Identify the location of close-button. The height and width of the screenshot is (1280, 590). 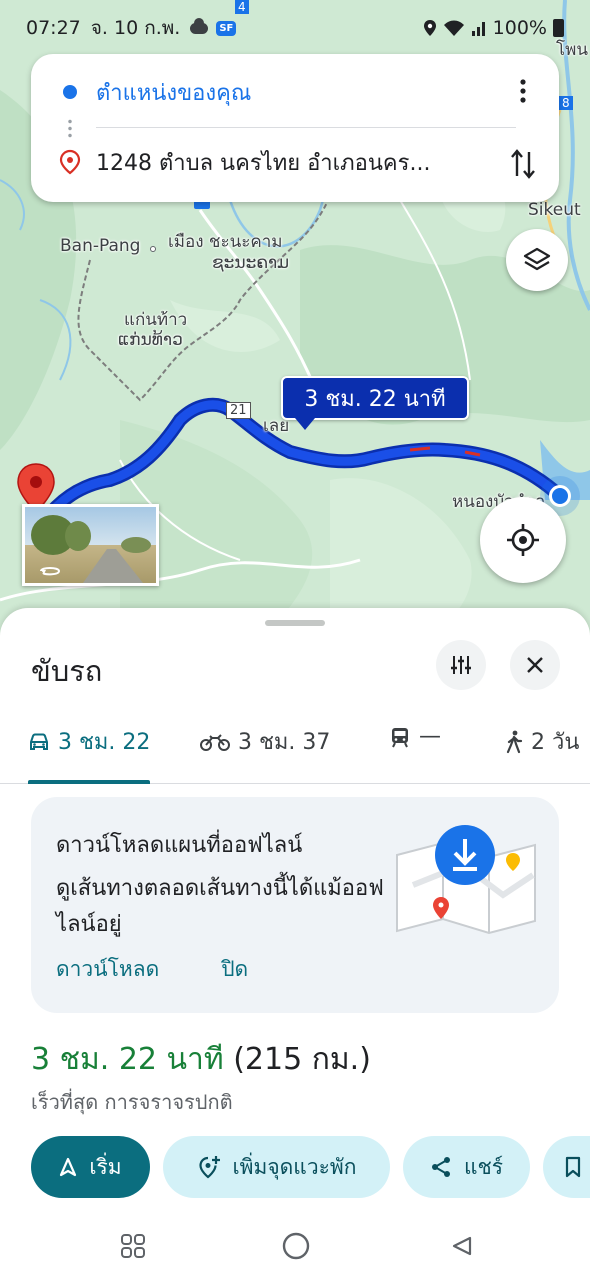
(535, 665).